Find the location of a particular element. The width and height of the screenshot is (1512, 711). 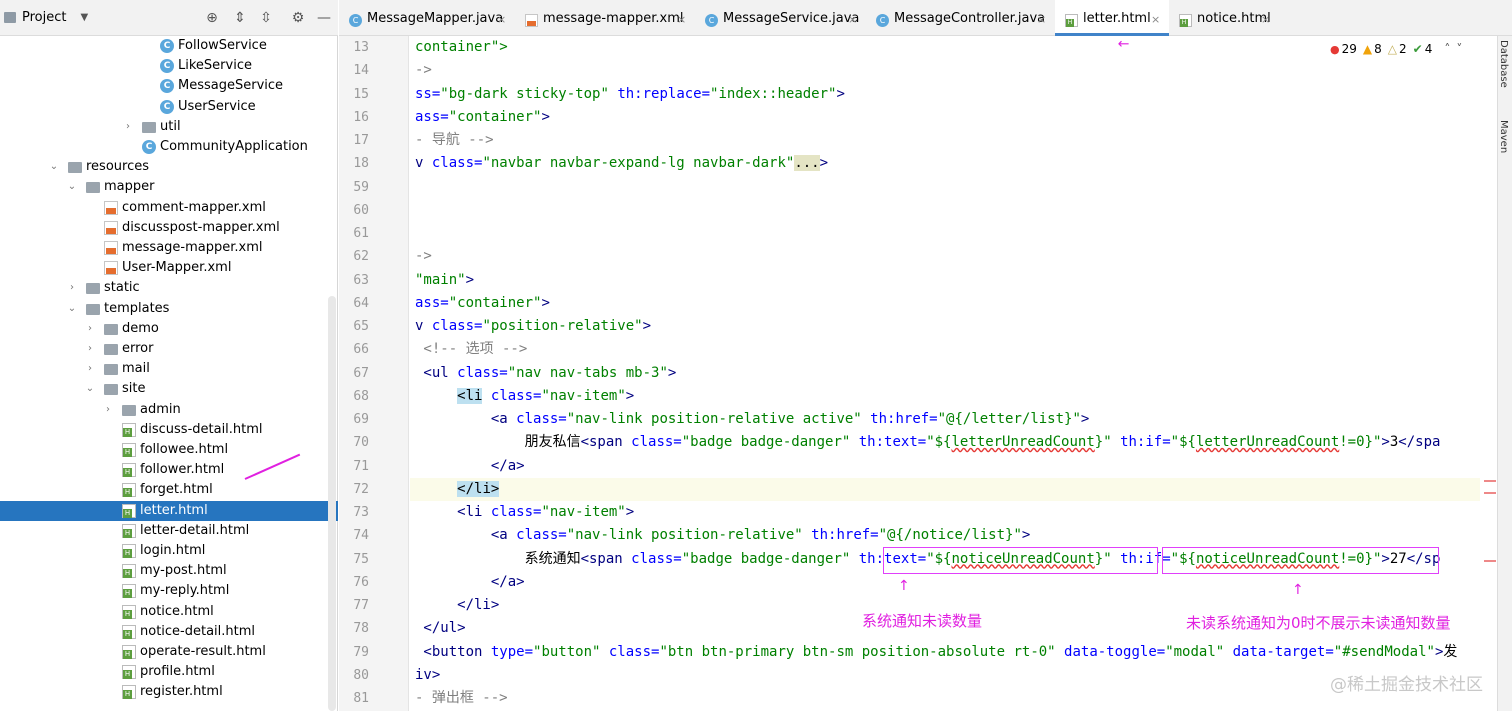

tree-item: ⌄ site is located at coordinates (169, 389).